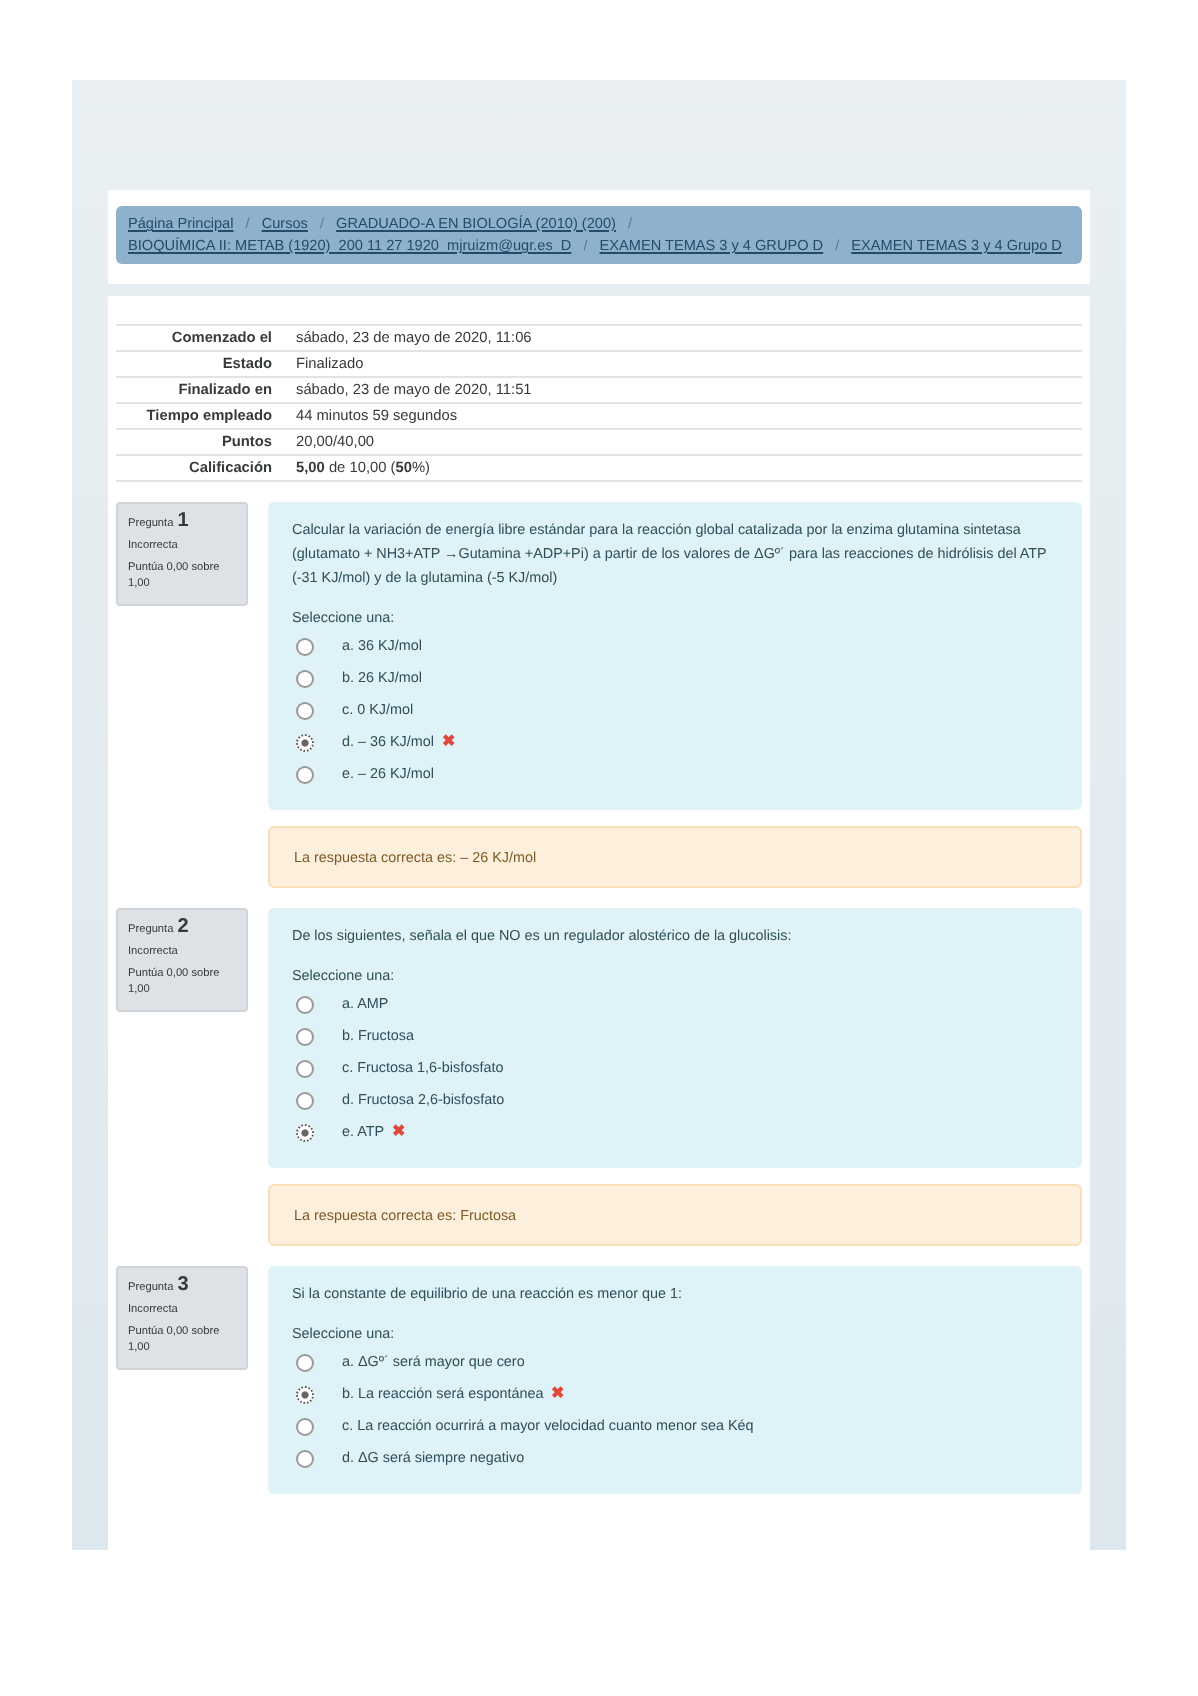  What do you see at coordinates (183, 927) in the screenshot?
I see `question-number: 2` at bounding box center [183, 927].